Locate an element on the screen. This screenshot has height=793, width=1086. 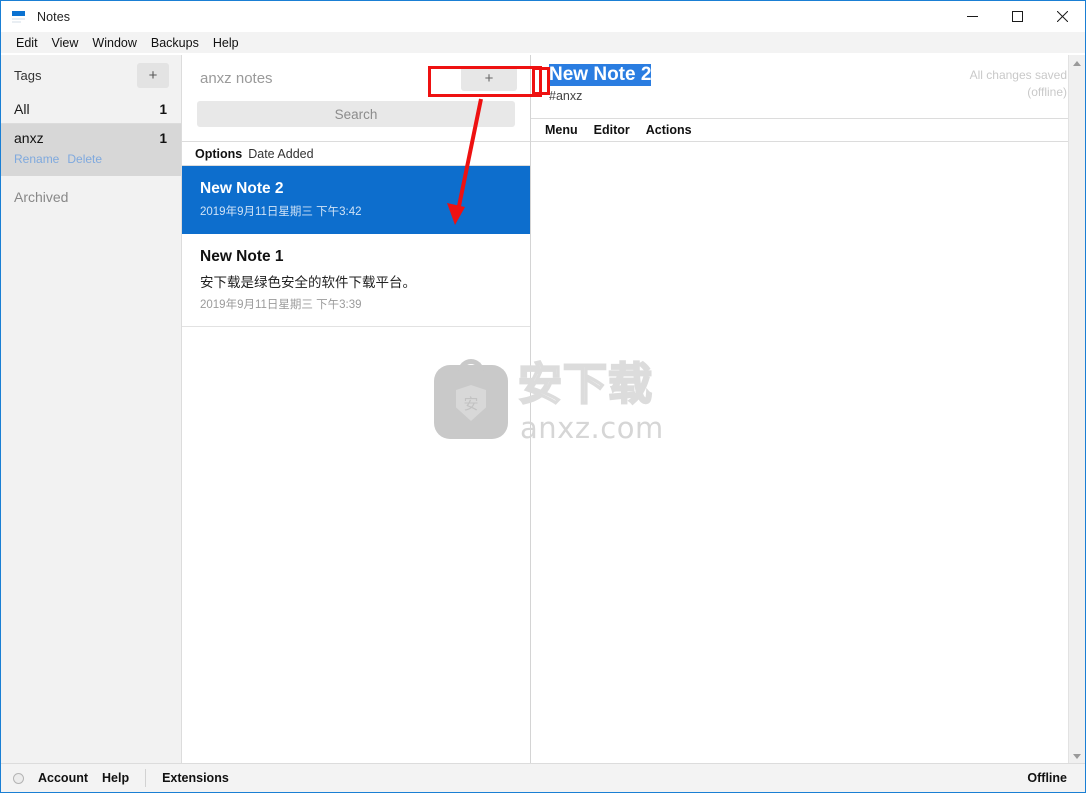
note-list-item-selected: New Note 2 2019年9月11日星期三 下午3:42 is located at coordinates (356, 200).